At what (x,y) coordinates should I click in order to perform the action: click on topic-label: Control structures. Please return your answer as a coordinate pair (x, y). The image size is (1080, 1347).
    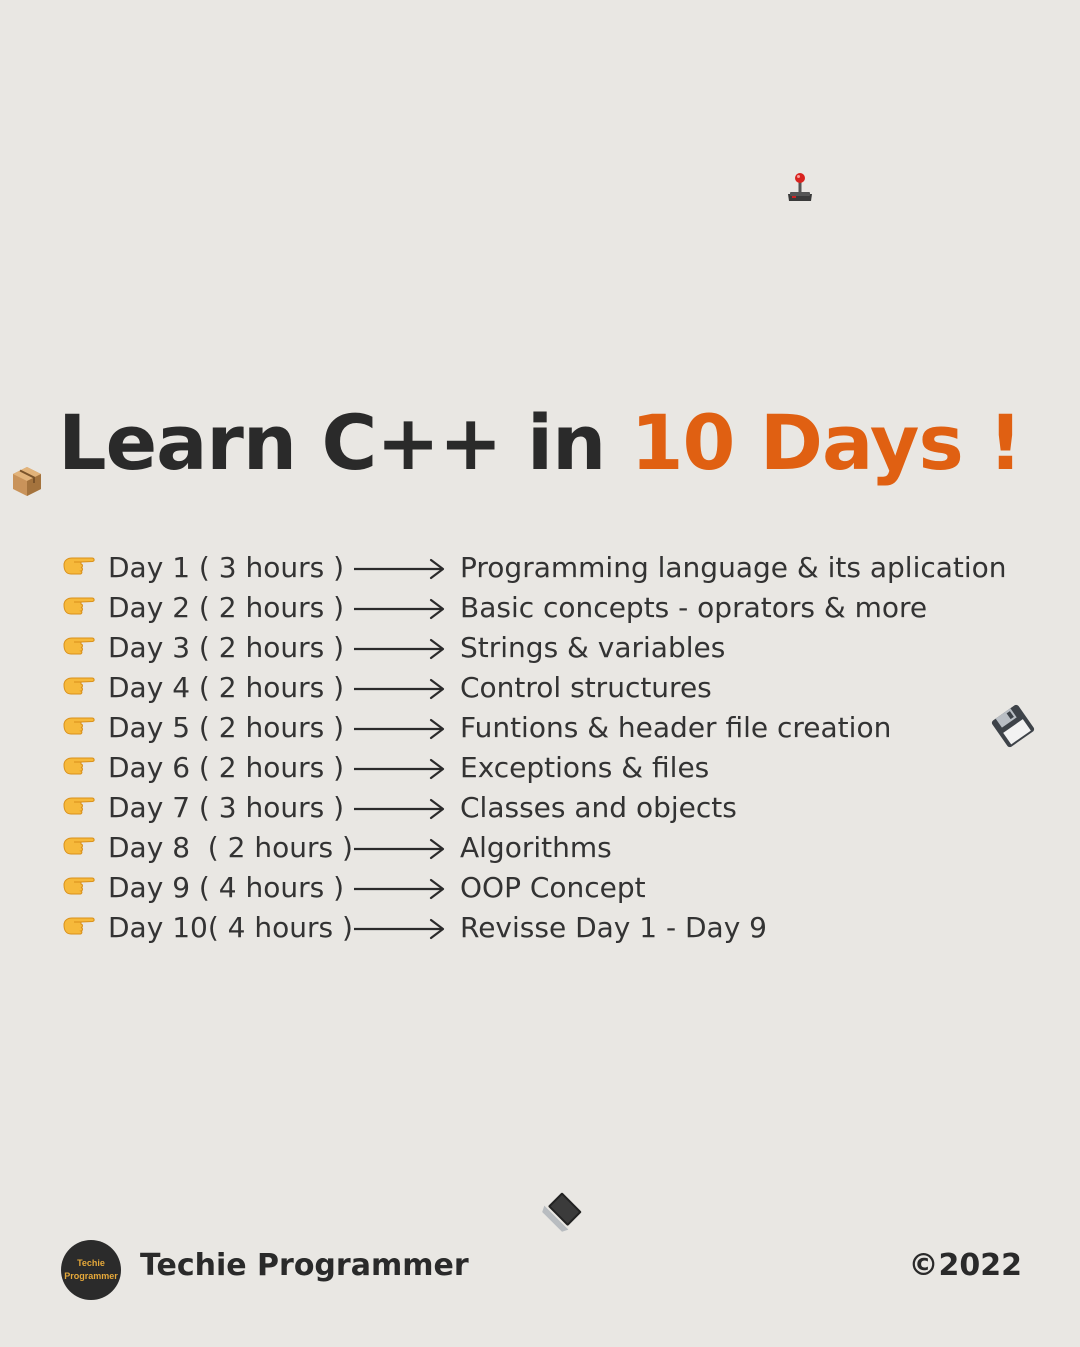
    Looking at the image, I should click on (586, 687).